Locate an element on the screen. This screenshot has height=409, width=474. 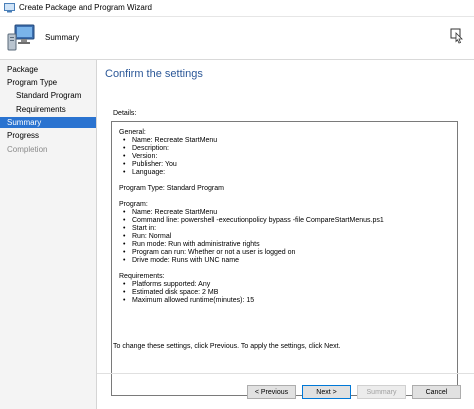
details-label: Details: is located at coordinates (125, 113).